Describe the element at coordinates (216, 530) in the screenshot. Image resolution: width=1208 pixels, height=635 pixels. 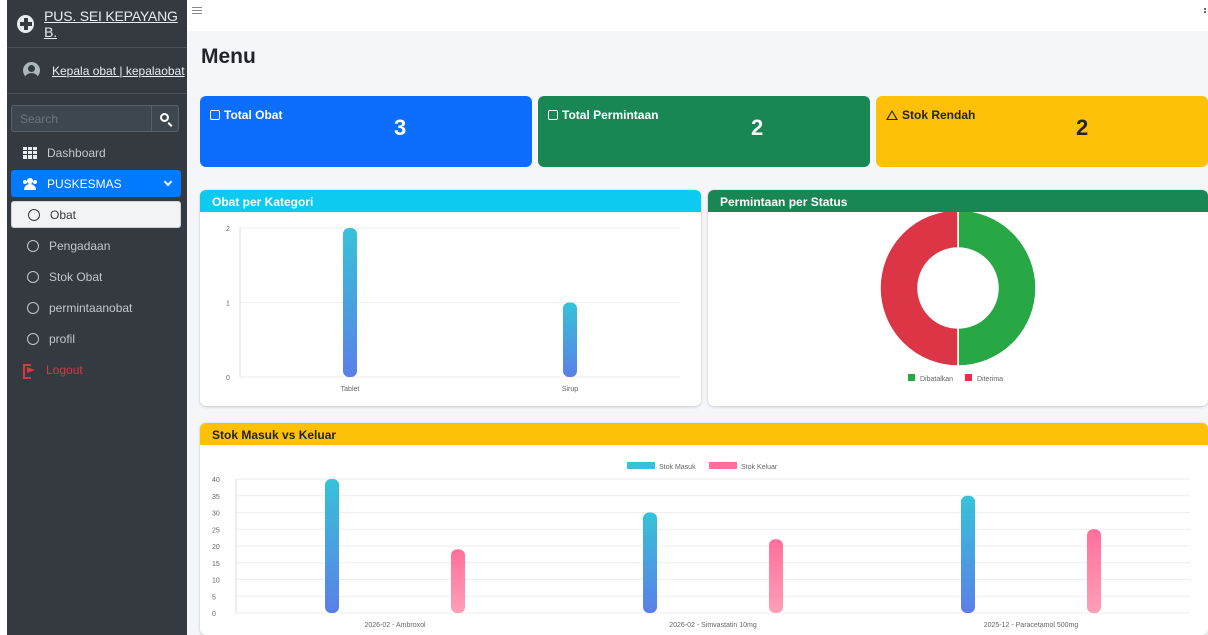
I see `y-tick-label: 25` at that location.